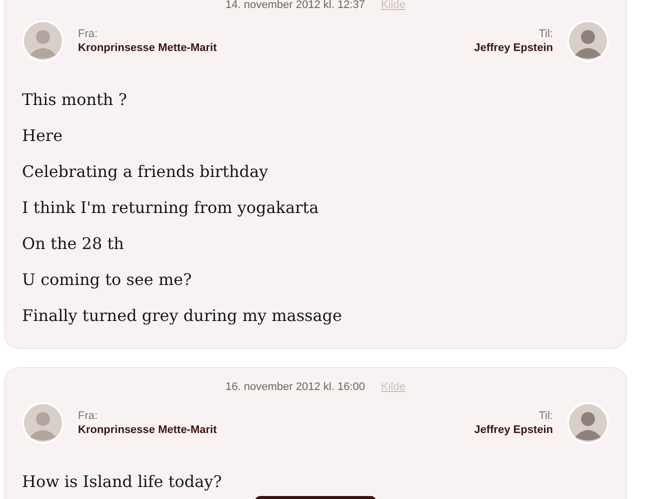  Describe the element at coordinates (295, 387) in the screenshot. I see `email-date: 16. november 2012 kl. 16:00` at that location.